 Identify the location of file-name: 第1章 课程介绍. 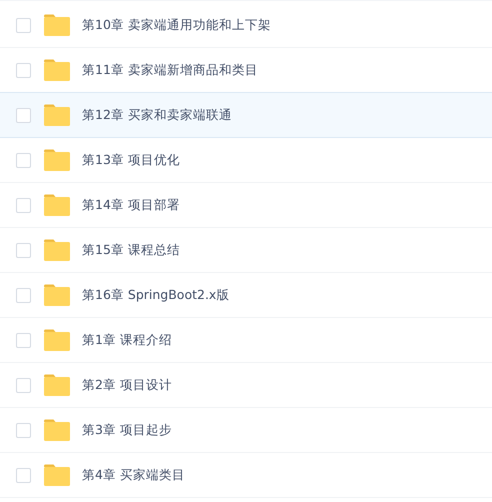
(127, 340).